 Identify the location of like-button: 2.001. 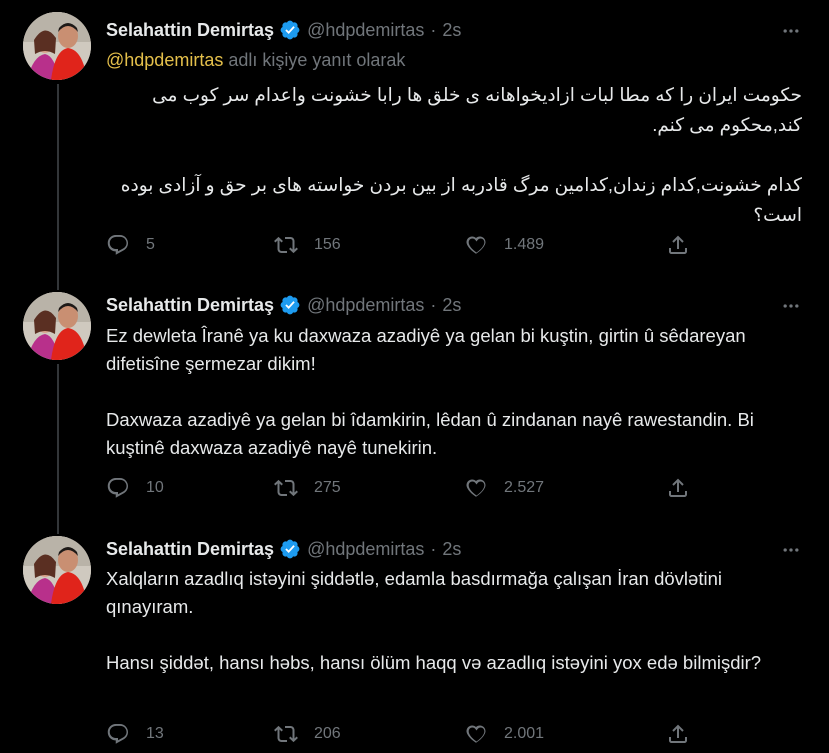
(504, 734).